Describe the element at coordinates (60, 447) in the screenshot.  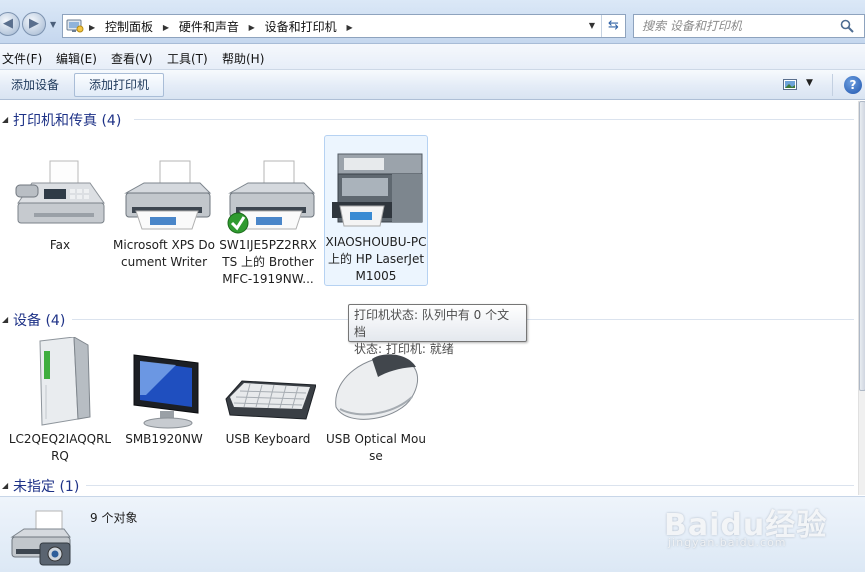
I see `device-label: LC2QEQ2IAQQRLRQ` at that location.